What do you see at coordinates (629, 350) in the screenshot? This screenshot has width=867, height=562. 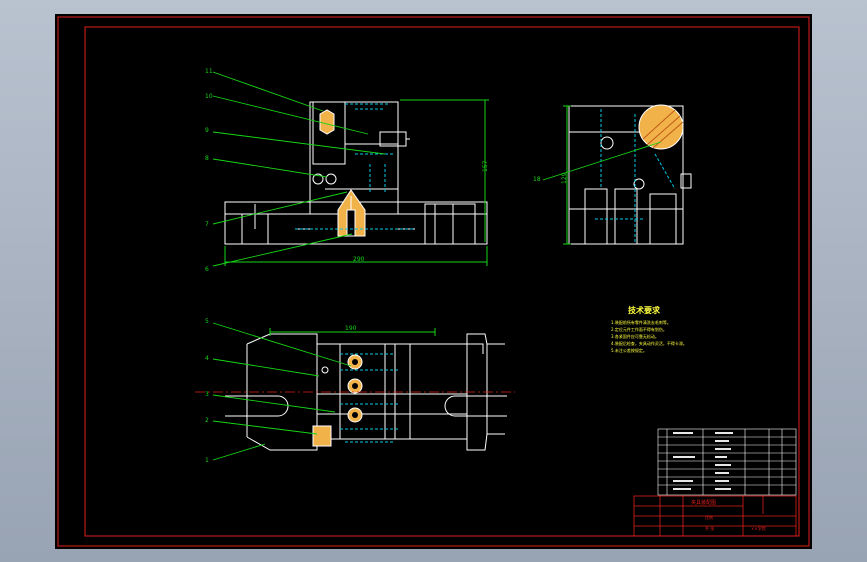 I see `note-line-5: 5.未注公差按规定。` at bounding box center [629, 350].